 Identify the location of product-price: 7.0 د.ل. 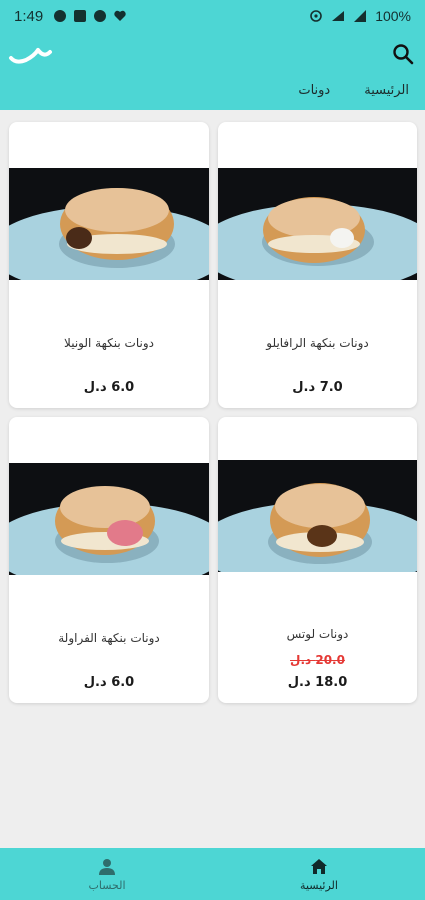
(317, 387).